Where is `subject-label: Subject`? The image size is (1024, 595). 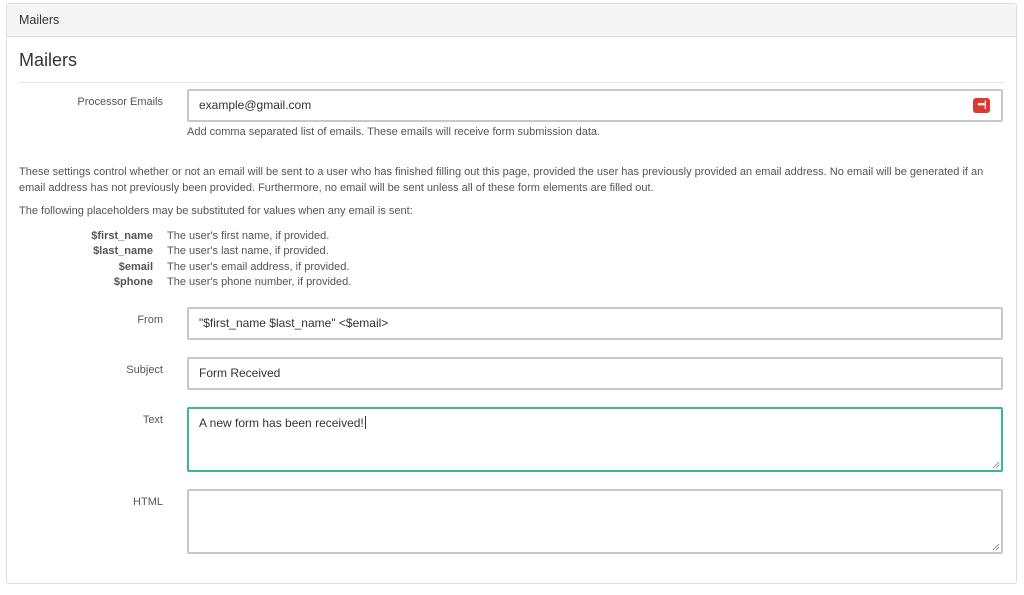
subject-label: Subject is located at coordinates (144, 370).